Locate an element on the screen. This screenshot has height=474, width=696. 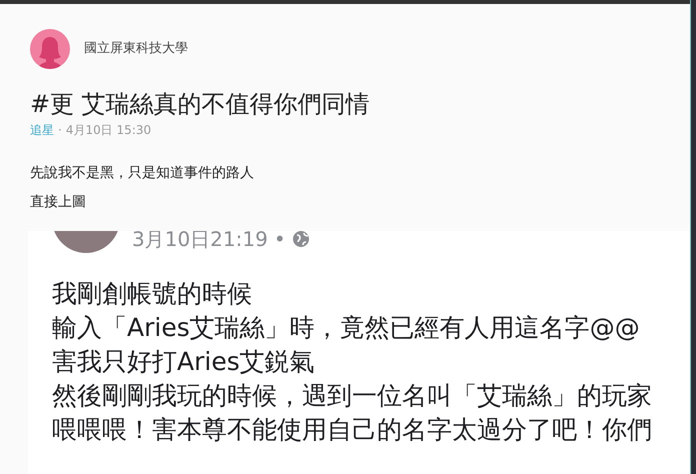
body-text: 輸入「Aries艾瑞絲」時，竟然已經有人用這名字@@ is located at coordinates (346, 327).